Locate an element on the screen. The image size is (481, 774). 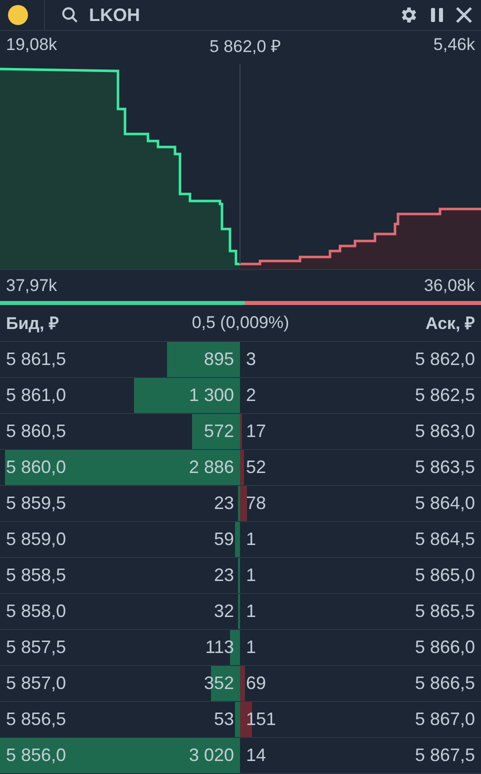
bid-price: 5 860,0 is located at coordinates (36, 467).